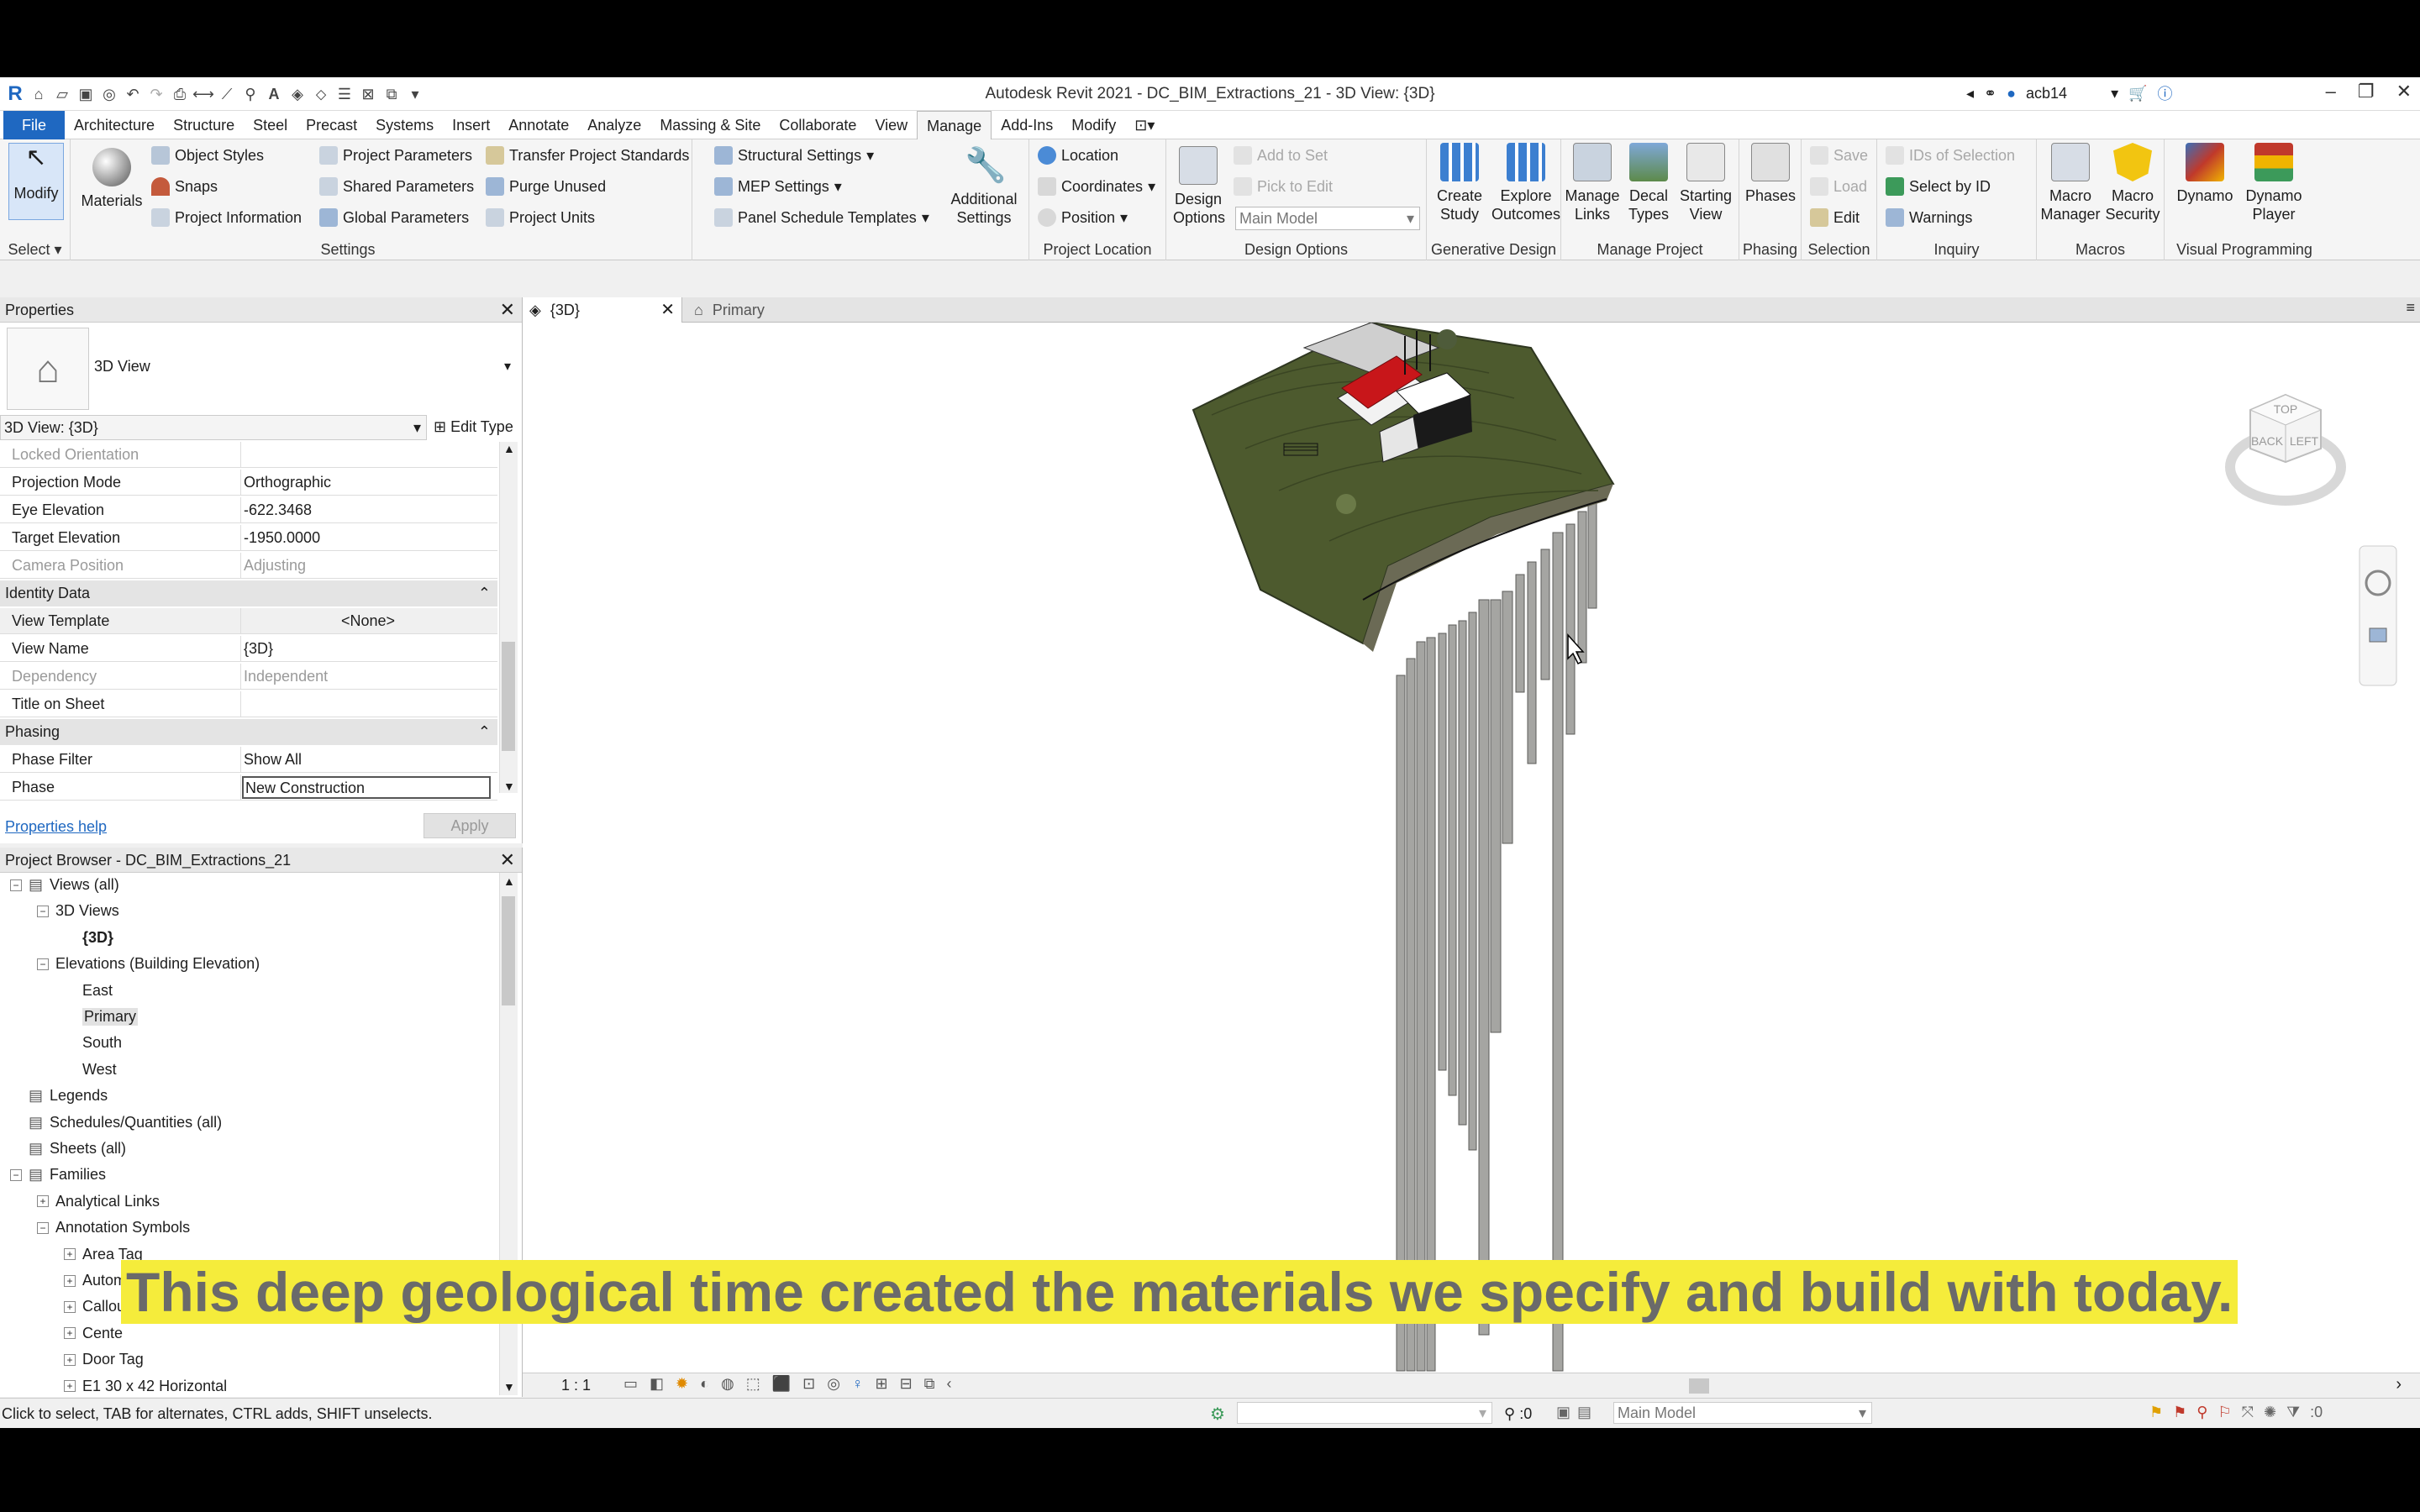 This screenshot has width=2420, height=1512. I want to click on browser-item: + Callou, so click(94, 1306).